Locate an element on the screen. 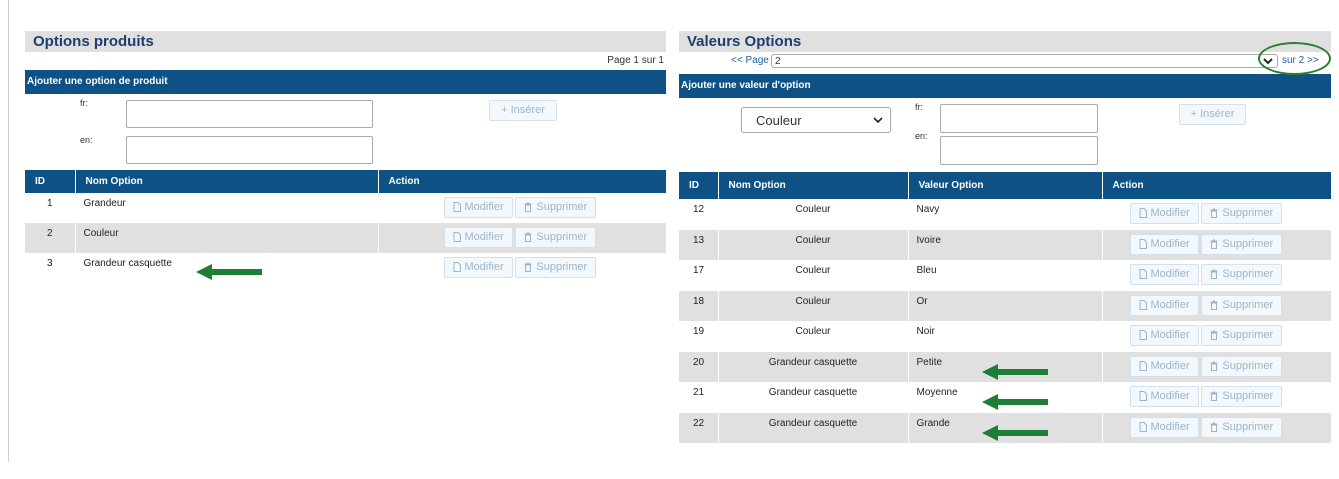 This screenshot has width=1339, height=479. row-option-value: Noir is located at coordinates (1005, 336).